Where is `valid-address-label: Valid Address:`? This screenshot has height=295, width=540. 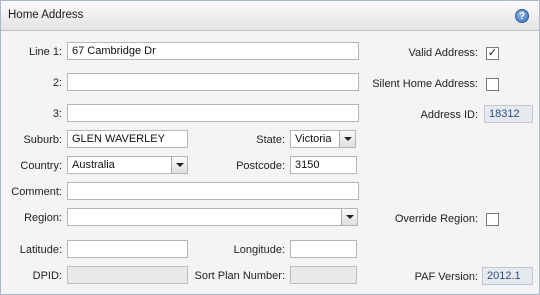
valid-address-label: Valid Address: is located at coordinates (443, 53).